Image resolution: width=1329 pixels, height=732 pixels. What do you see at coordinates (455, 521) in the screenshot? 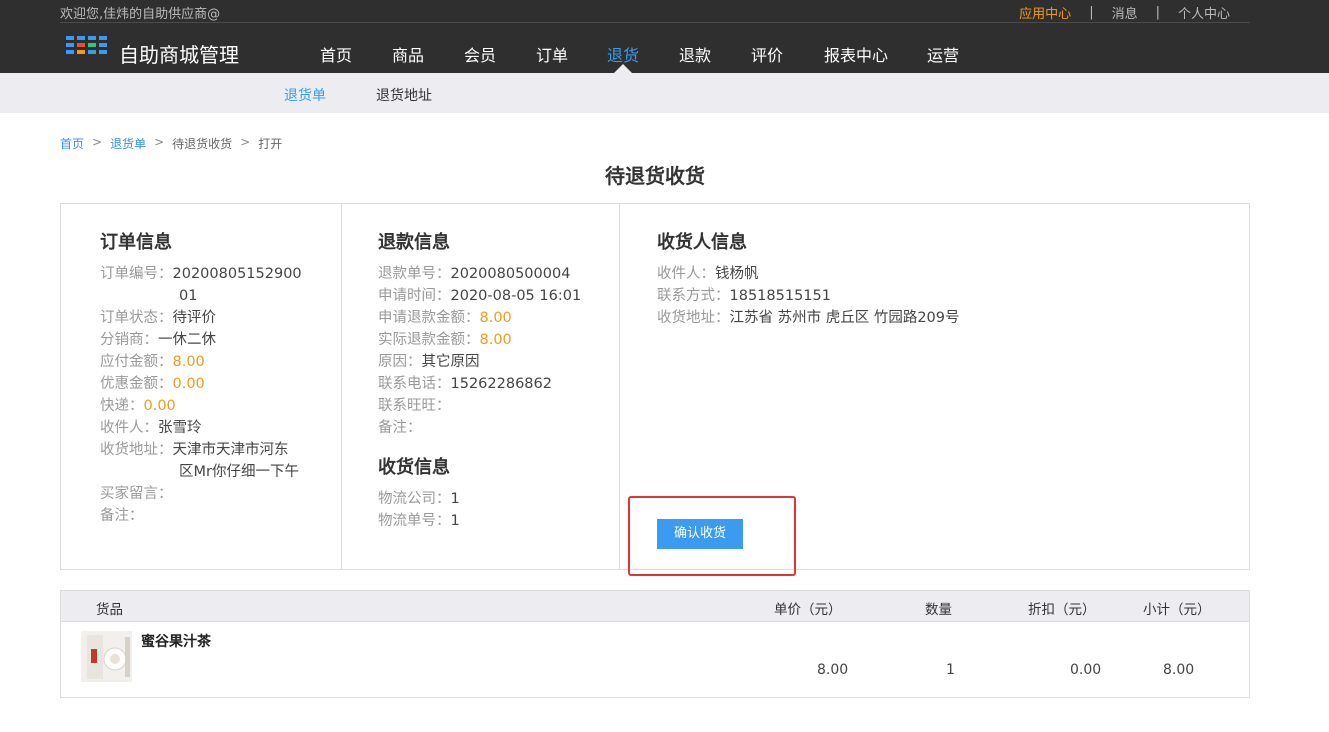
I see `tracking-value: 1` at bounding box center [455, 521].